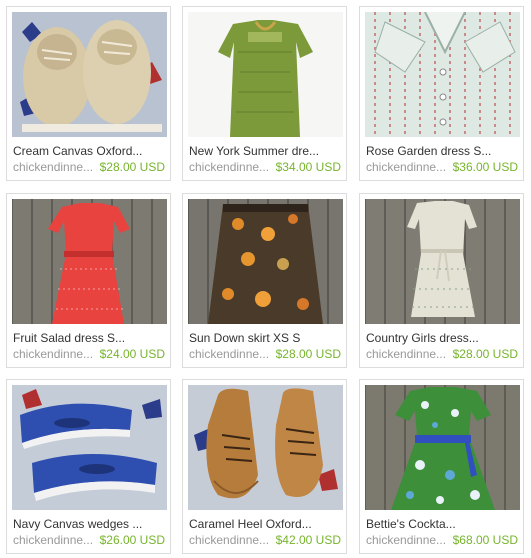  What do you see at coordinates (485, 167) in the screenshot?
I see `listing-price: $36.00 USD` at bounding box center [485, 167].